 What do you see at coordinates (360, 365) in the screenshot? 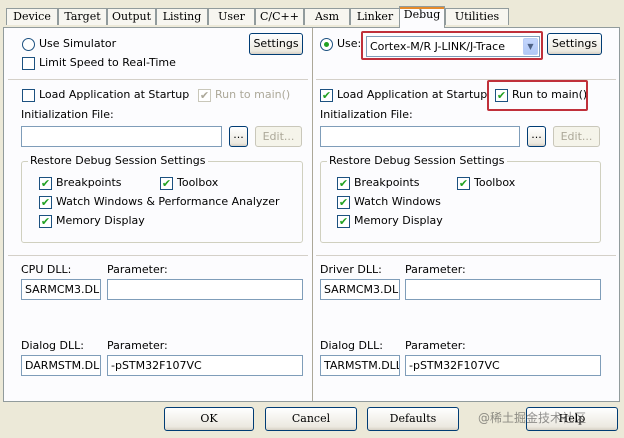
I see `dialog-dll-input: TARMSTM.DLL` at bounding box center [360, 365].